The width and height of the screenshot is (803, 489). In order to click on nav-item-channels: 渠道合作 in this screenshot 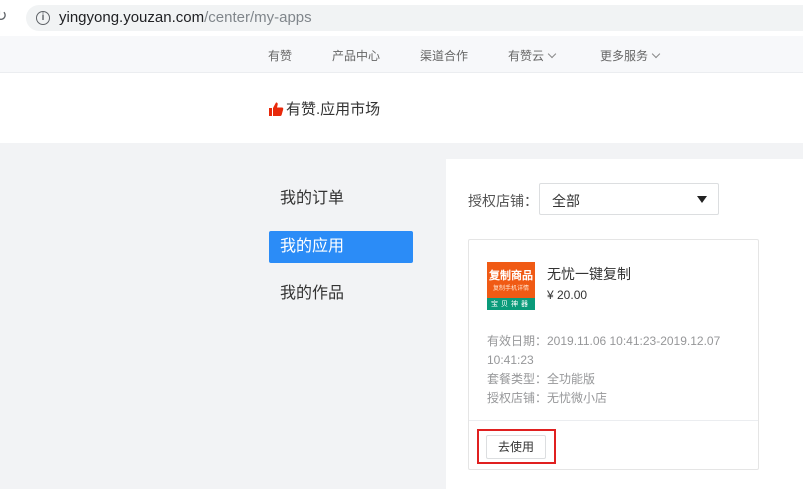, I will do `click(444, 55)`.